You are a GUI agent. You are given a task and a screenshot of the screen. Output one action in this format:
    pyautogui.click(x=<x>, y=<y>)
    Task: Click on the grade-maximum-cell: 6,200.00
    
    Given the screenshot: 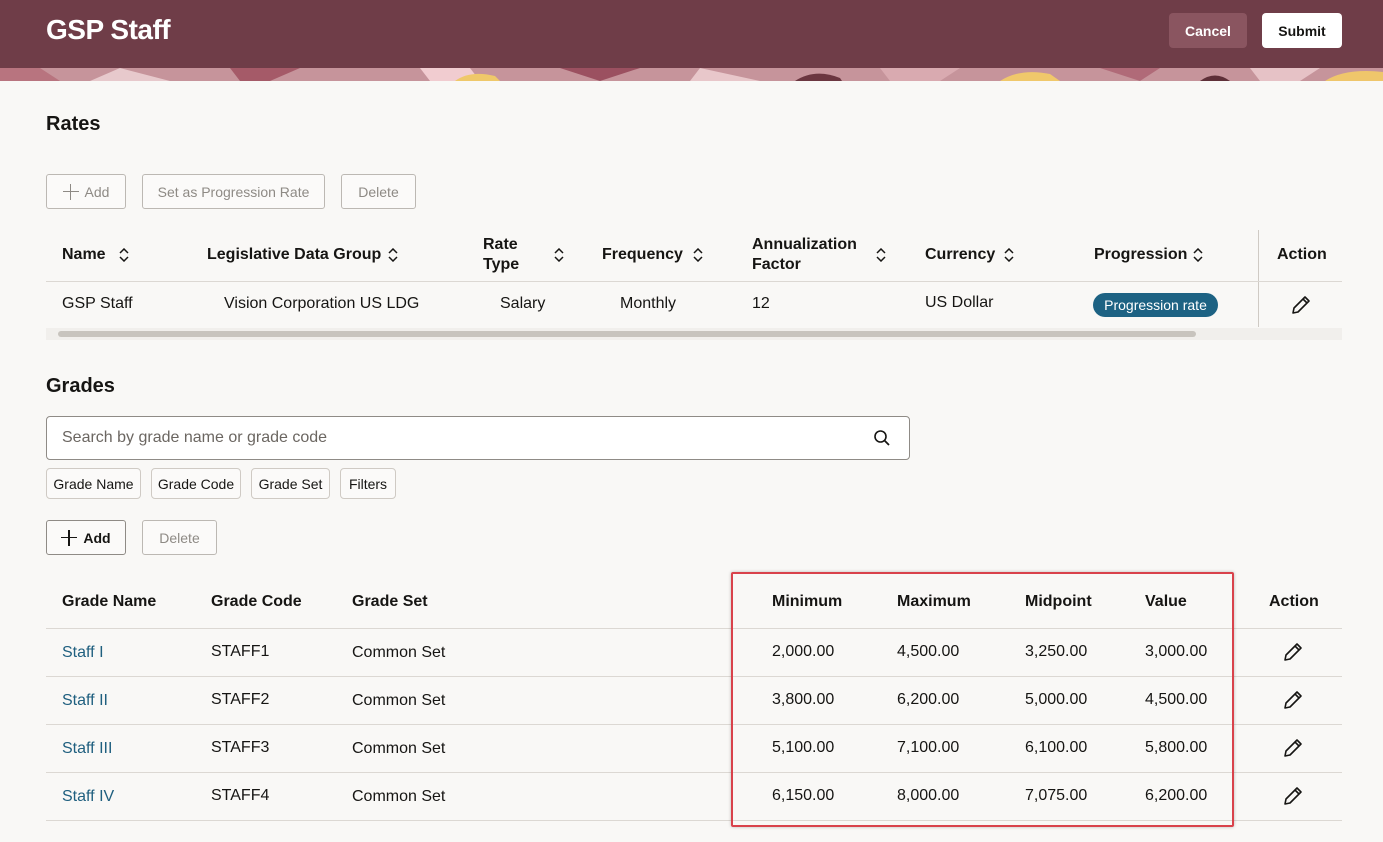 What is the action you would take?
    pyautogui.click(x=928, y=699)
    